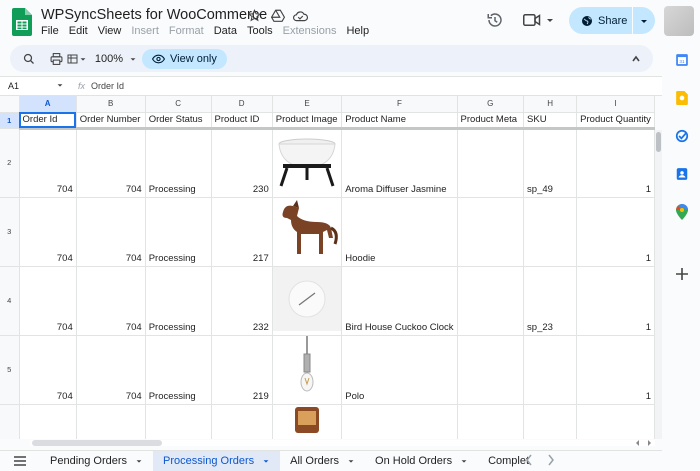  Describe the element at coordinates (107, 86) in the screenshot. I see `formula-input: Order Id` at that location.